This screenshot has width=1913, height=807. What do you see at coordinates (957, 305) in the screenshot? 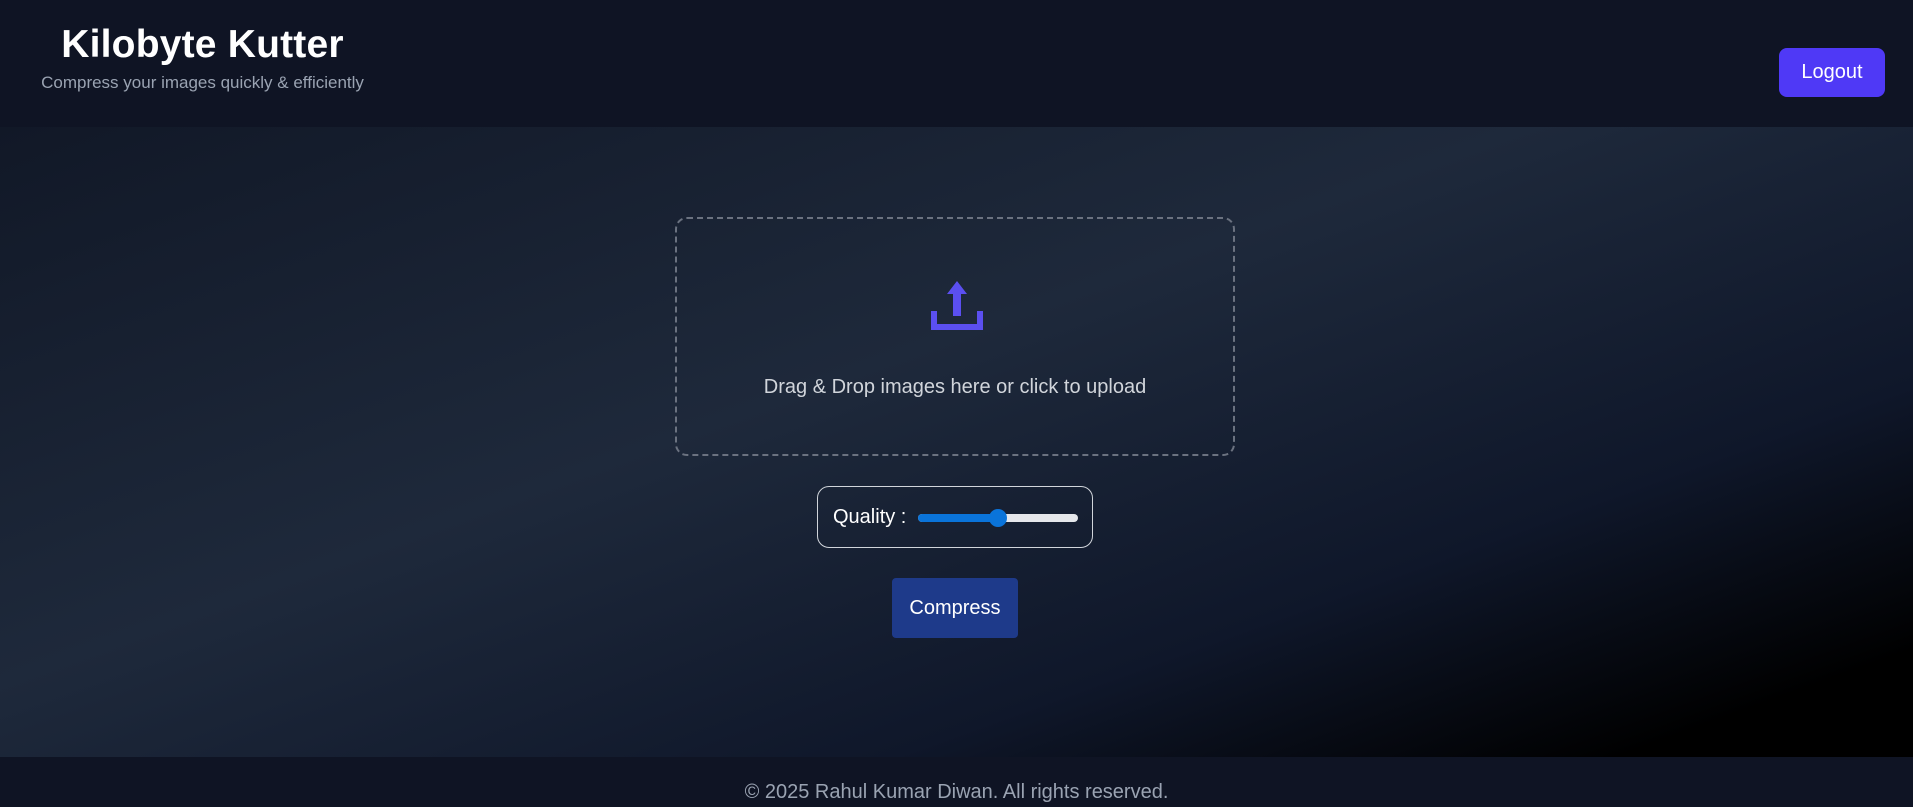
I see `upload-icon` at bounding box center [957, 305].